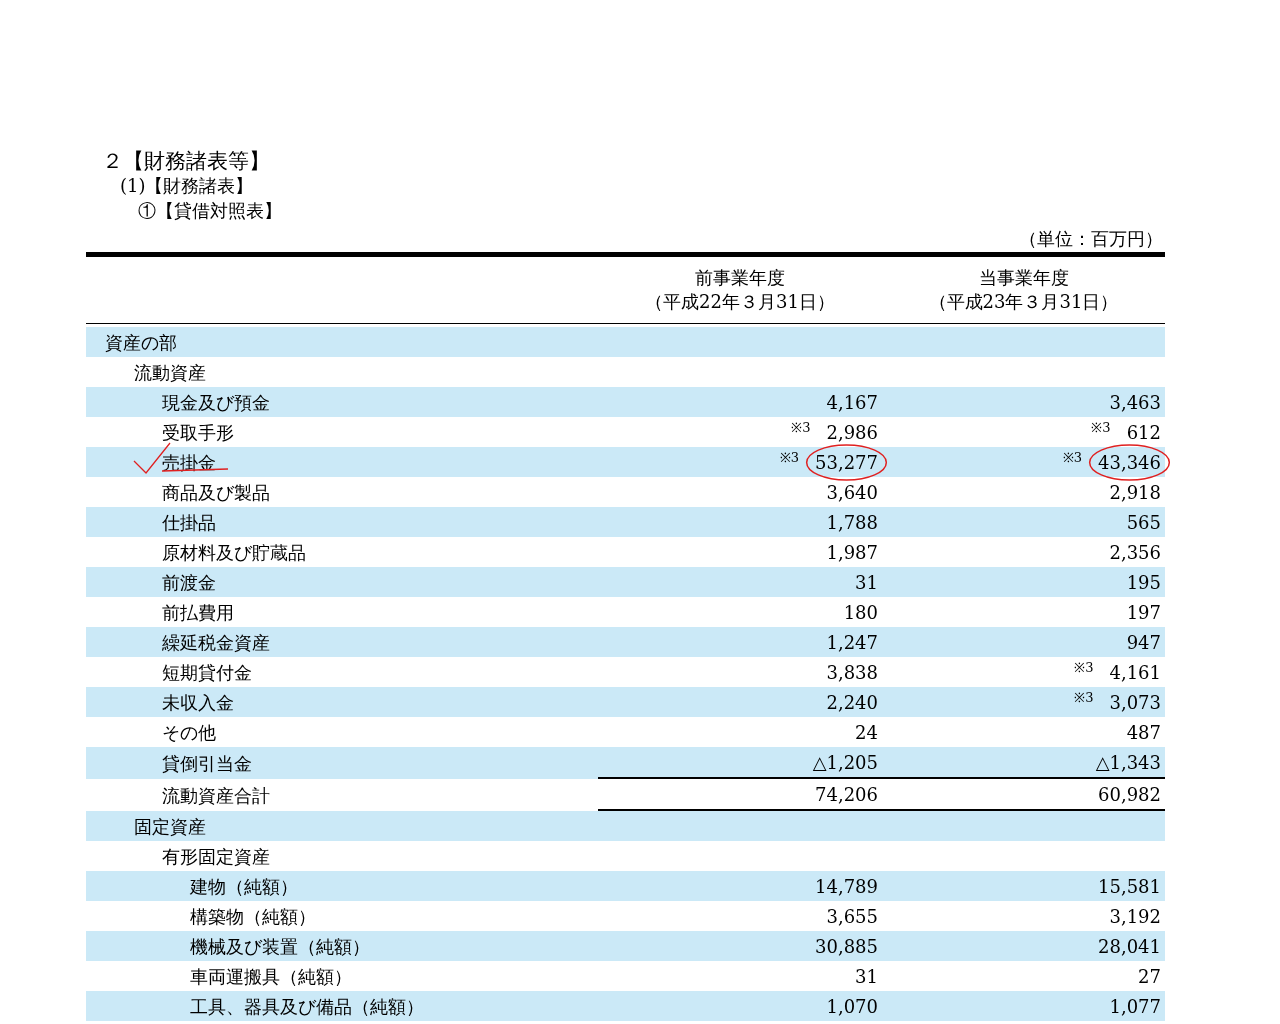 This screenshot has width=1280, height=1024. I want to click on amount: 195, so click(1143, 582).